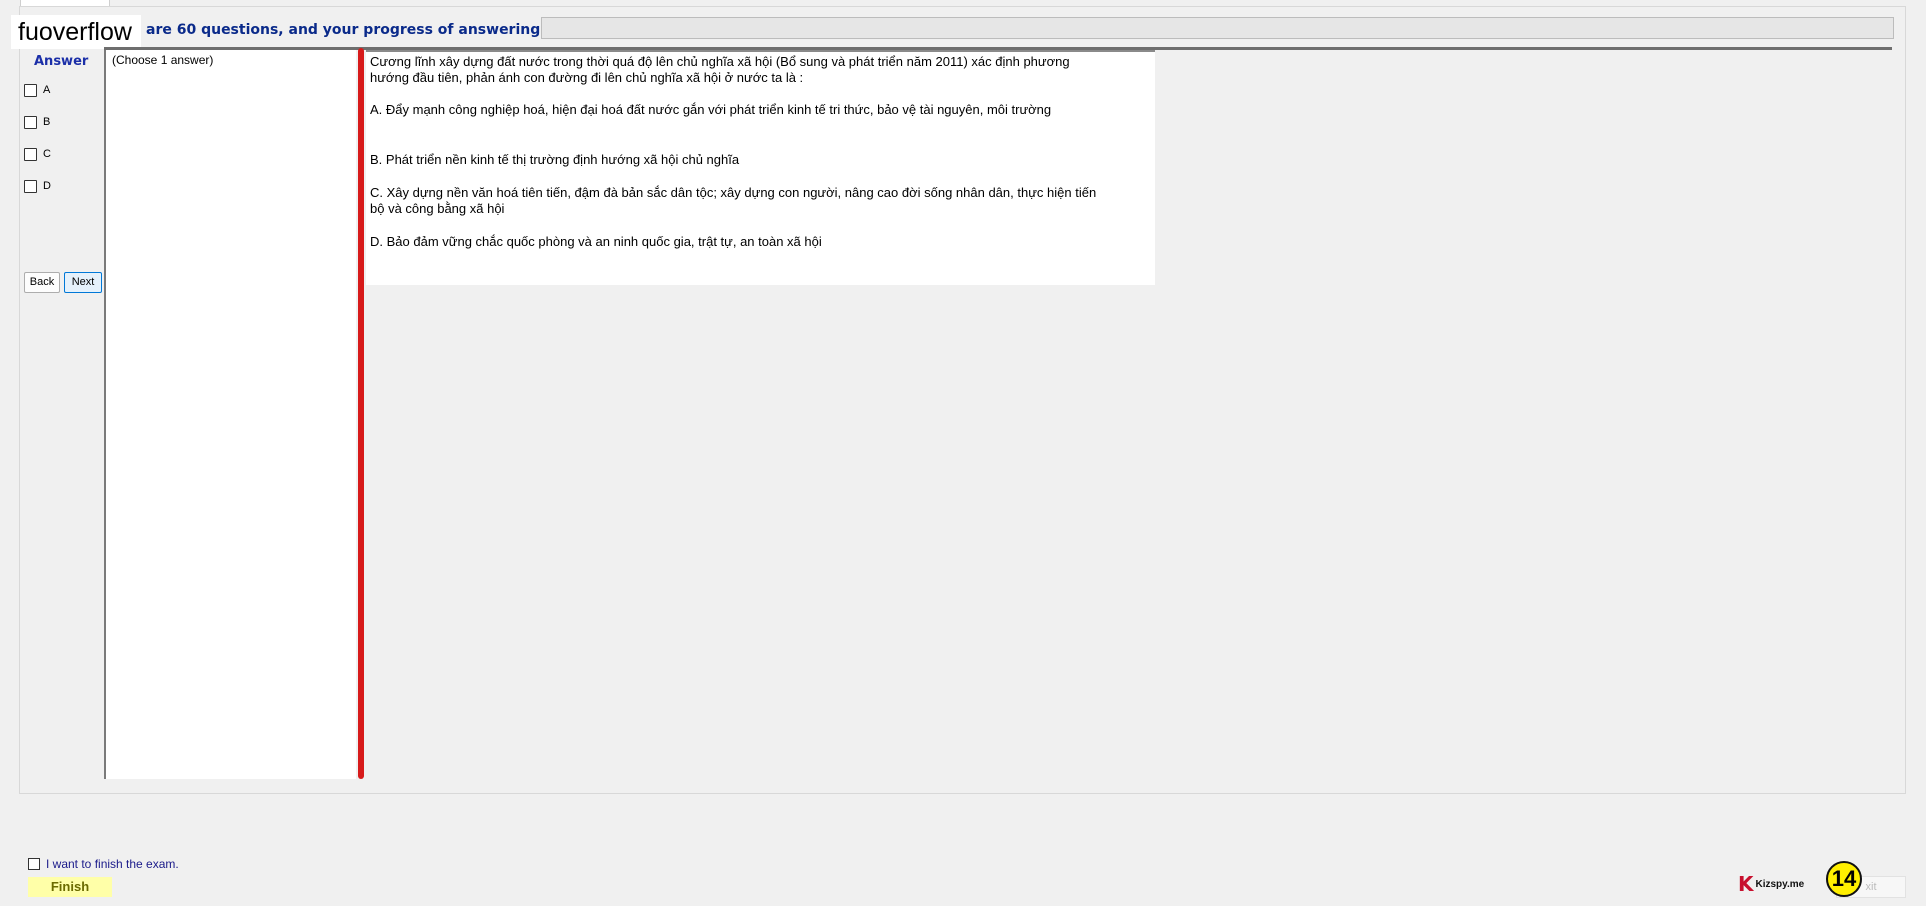 This screenshot has width=1926, height=906. I want to click on checkbox-c, so click(30, 154).